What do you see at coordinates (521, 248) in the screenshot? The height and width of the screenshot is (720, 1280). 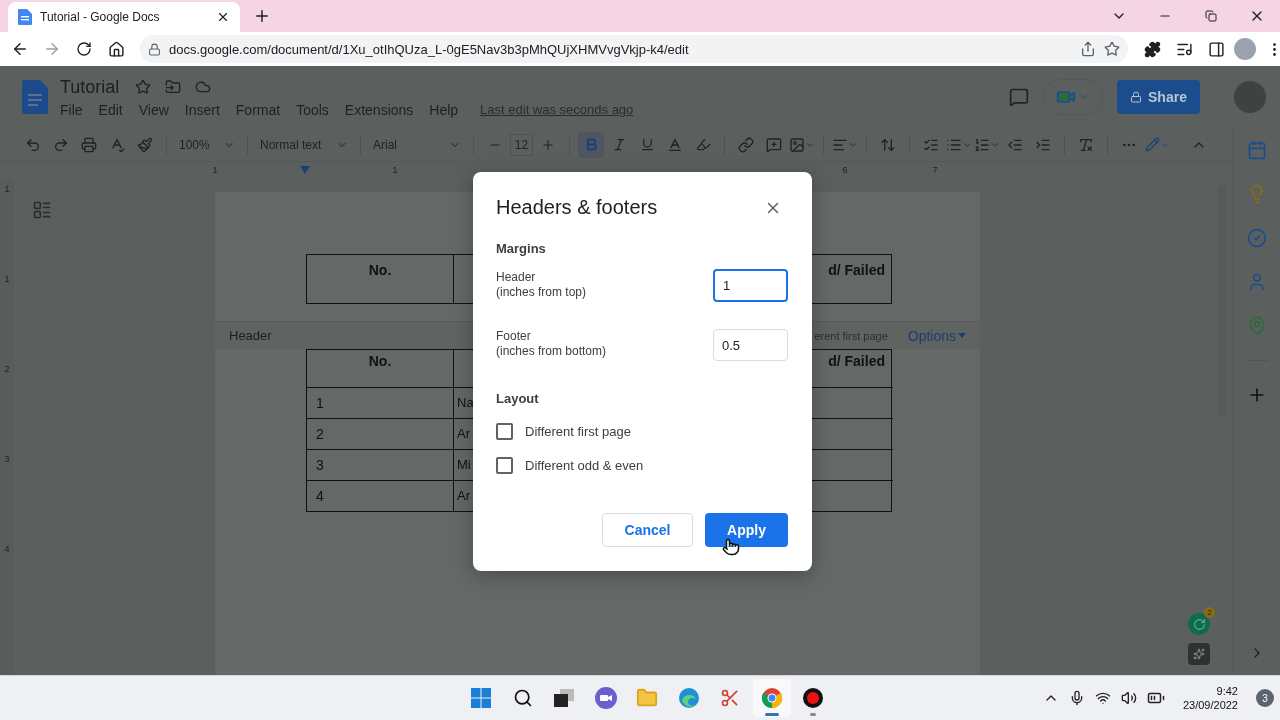 I see `section-heading: Margins` at bounding box center [521, 248].